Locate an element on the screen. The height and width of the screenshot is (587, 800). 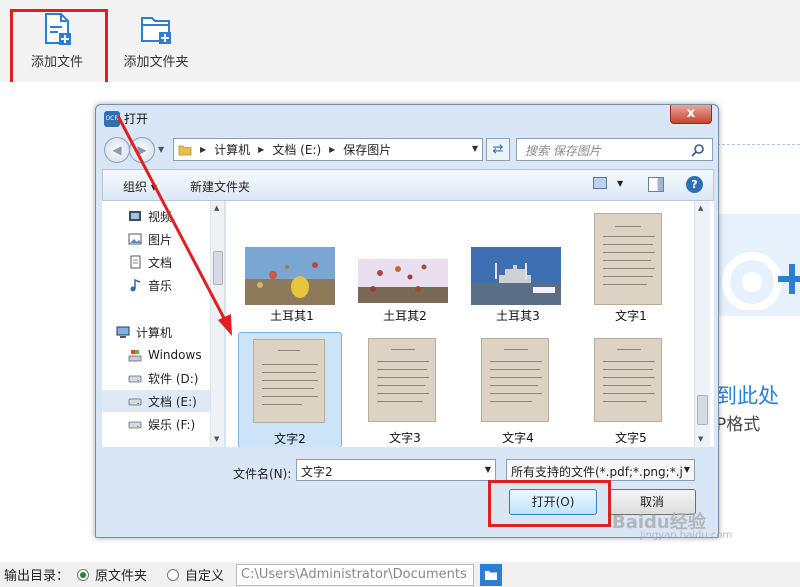
annotation-arrow-head is located at coordinates (225, 325).